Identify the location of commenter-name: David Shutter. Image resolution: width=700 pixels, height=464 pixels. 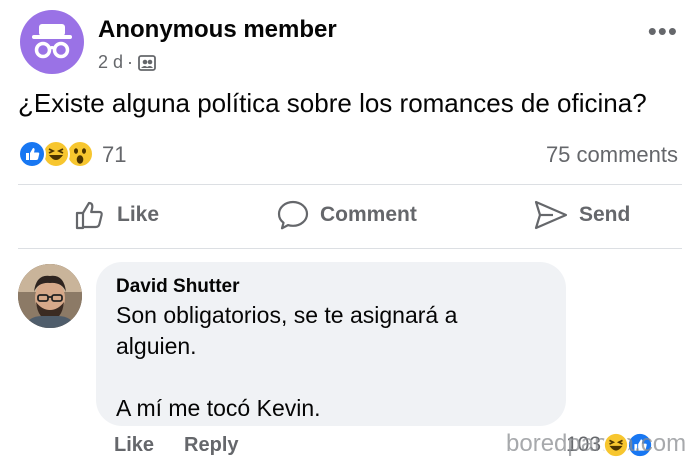
(331, 287).